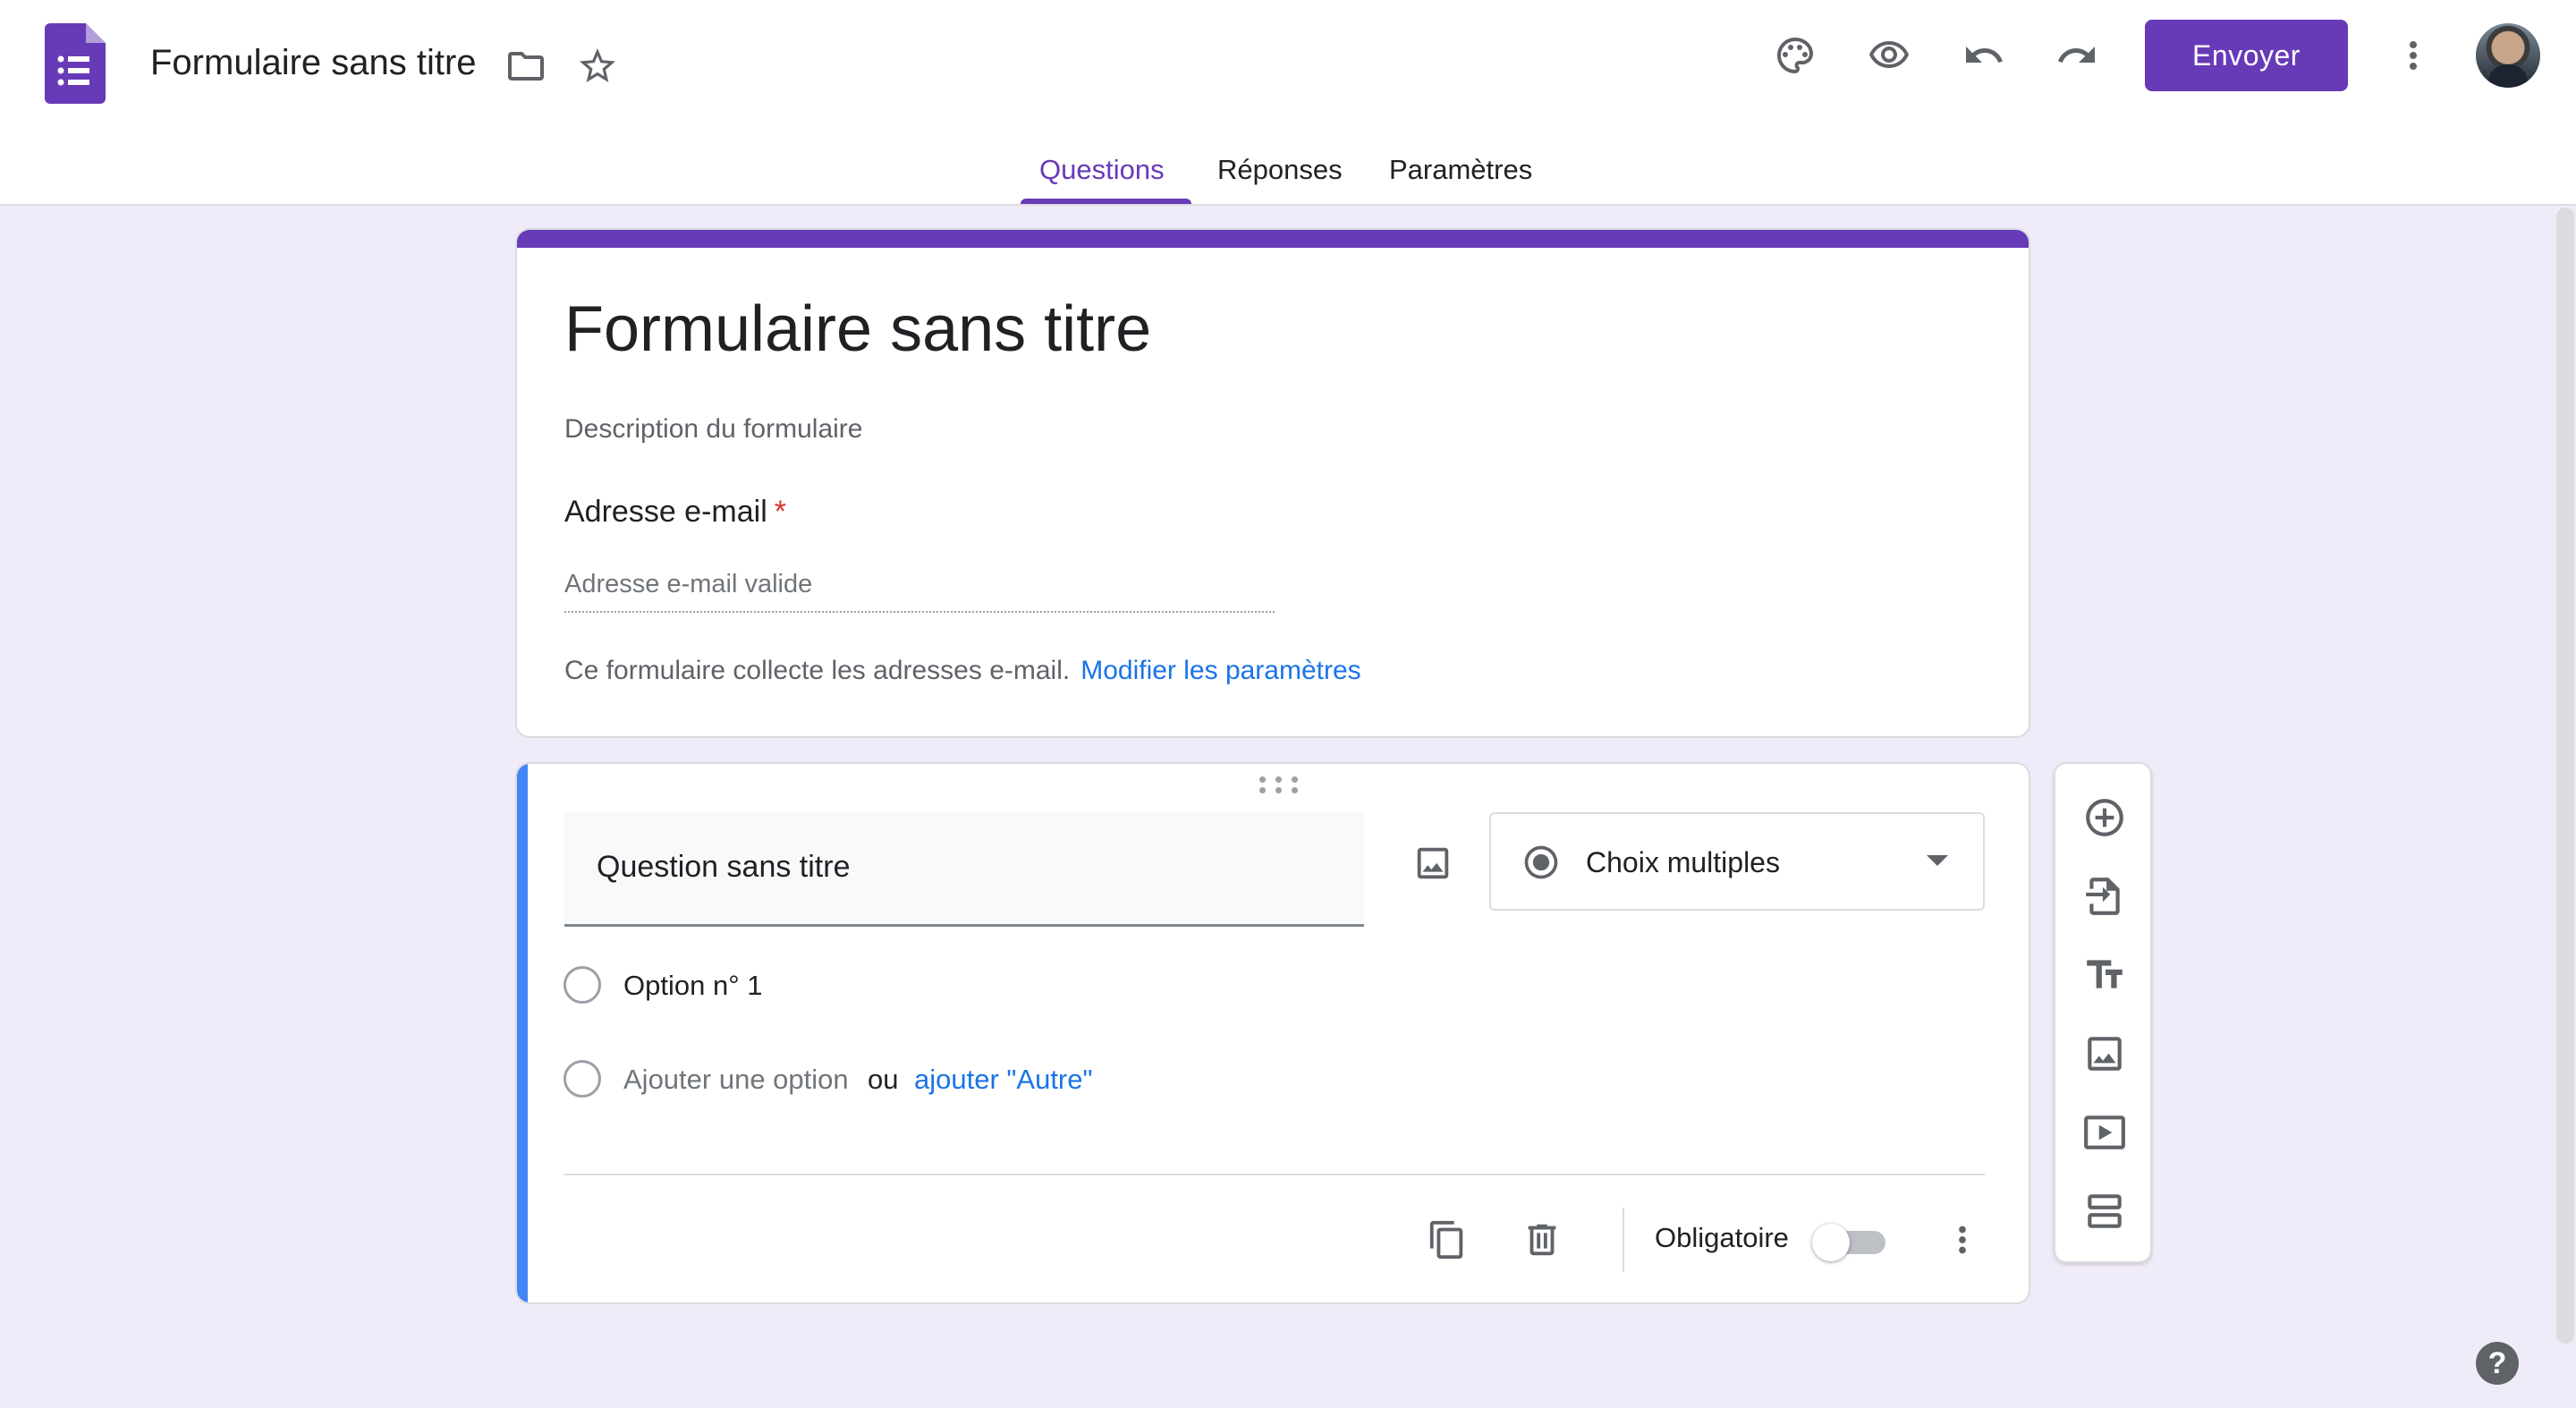 This screenshot has height=1408, width=2576. What do you see at coordinates (1220, 670) in the screenshot?
I see `modify-settings-link: Modifier les paramètres` at bounding box center [1220, 670].